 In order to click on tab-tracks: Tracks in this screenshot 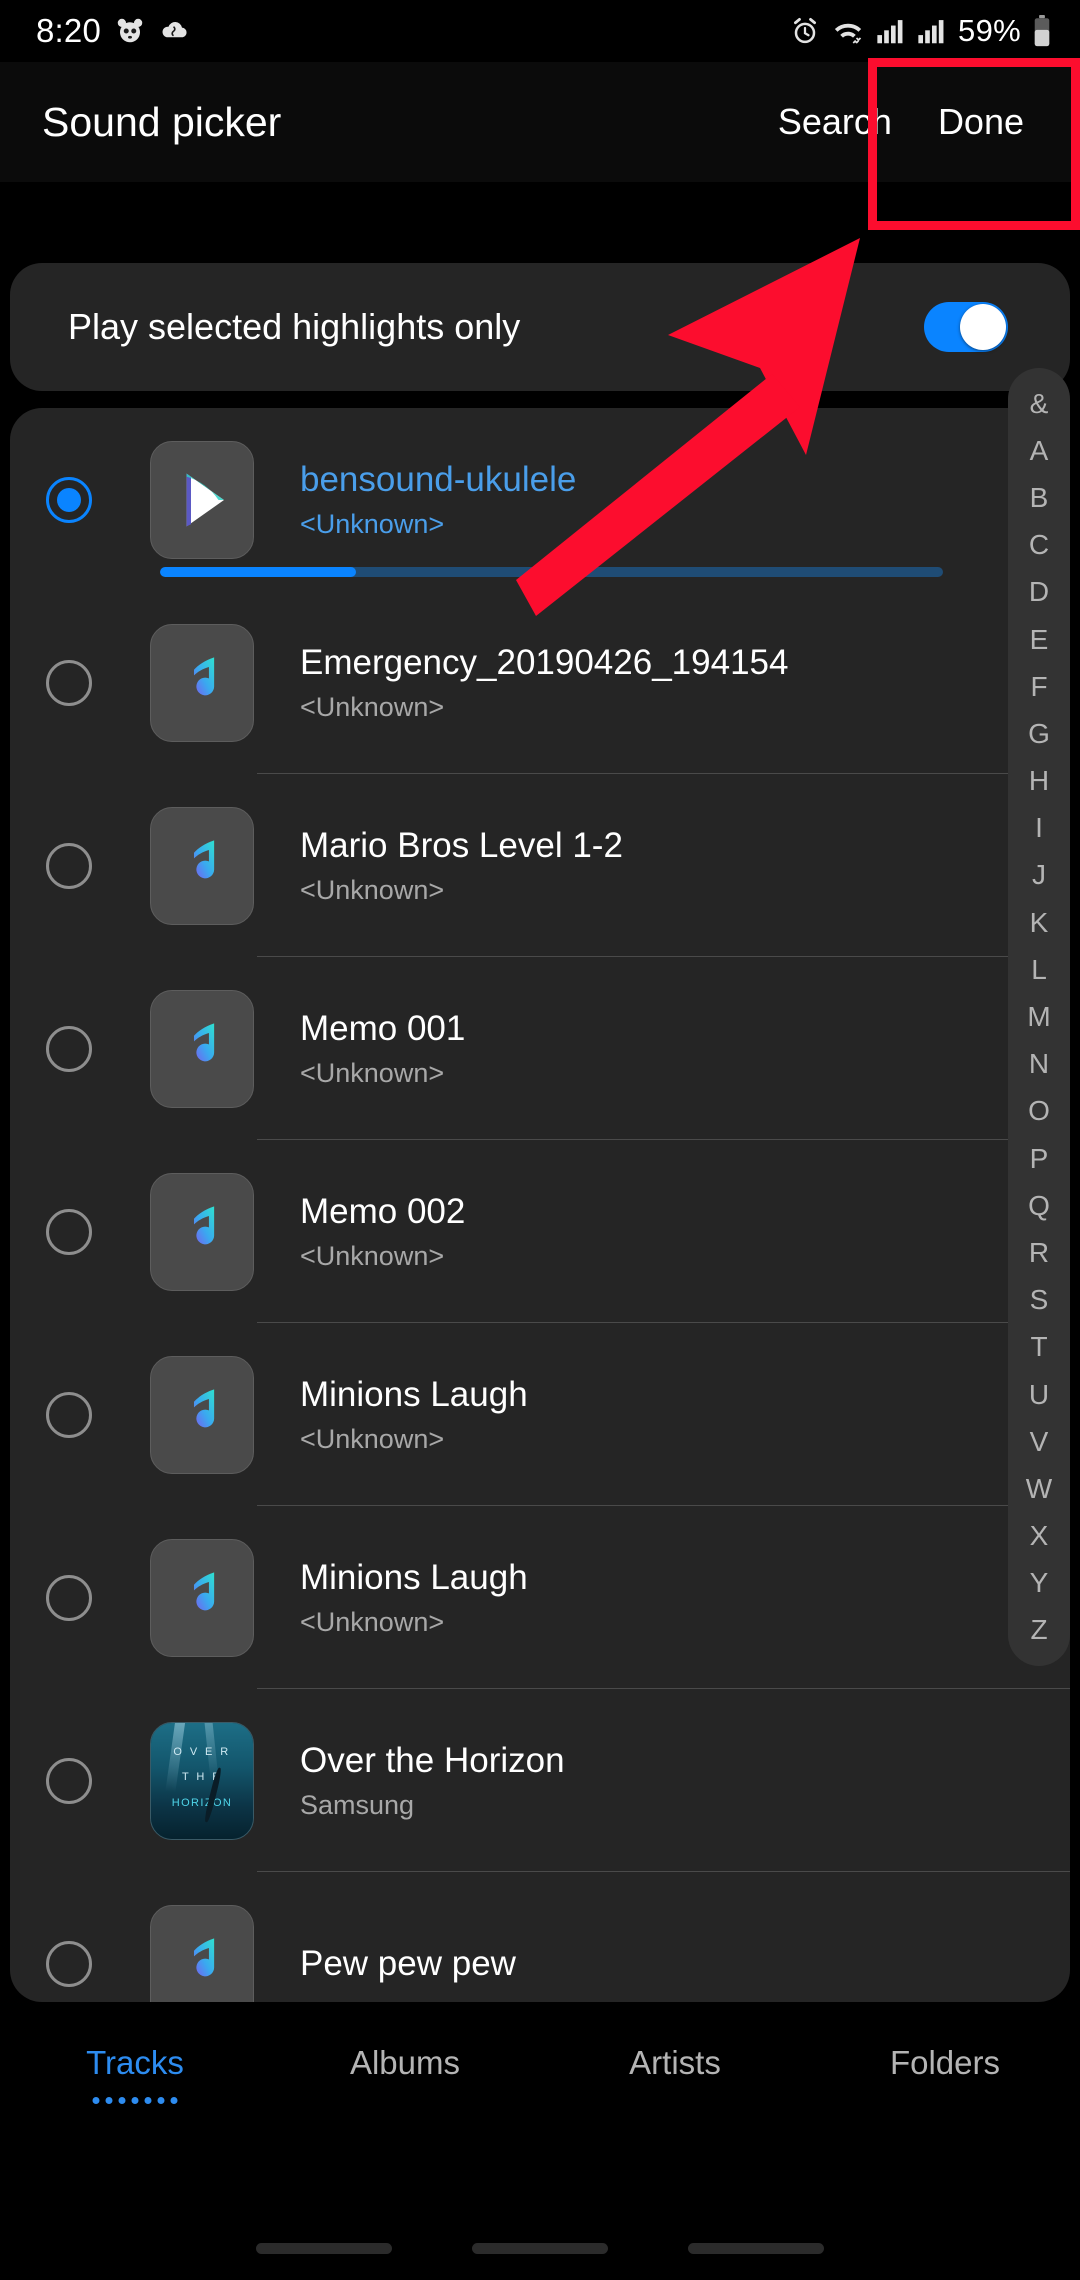, I will do `click(135, 2076)`.